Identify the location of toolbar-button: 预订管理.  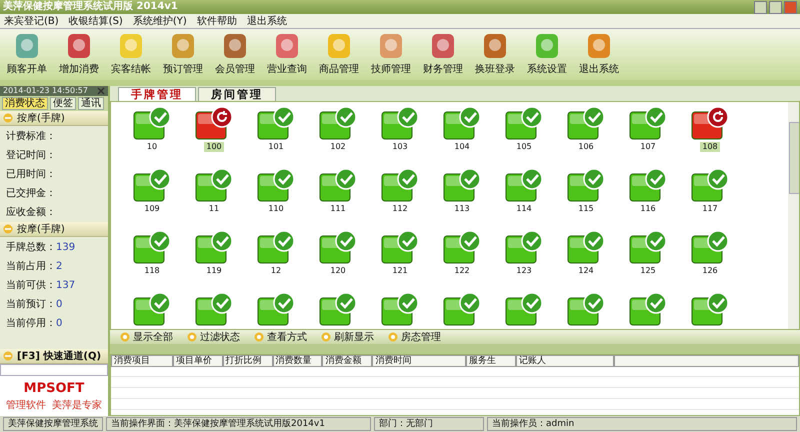
(183, 55).